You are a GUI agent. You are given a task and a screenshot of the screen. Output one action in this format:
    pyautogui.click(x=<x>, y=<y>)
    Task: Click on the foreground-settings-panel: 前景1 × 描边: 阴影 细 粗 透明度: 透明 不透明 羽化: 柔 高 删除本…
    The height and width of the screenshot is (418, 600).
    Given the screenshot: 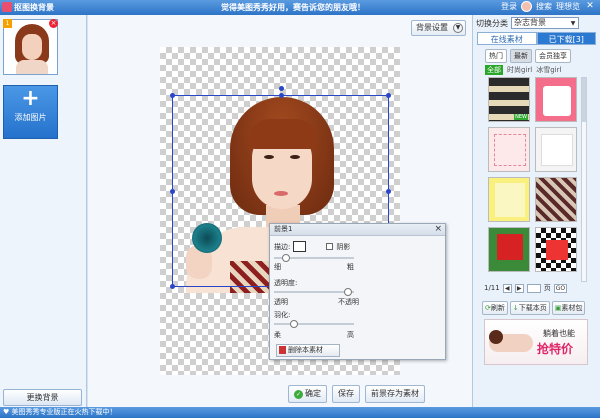 What is the action you would take?
    pyautogui.click(x=357, y=291)
    